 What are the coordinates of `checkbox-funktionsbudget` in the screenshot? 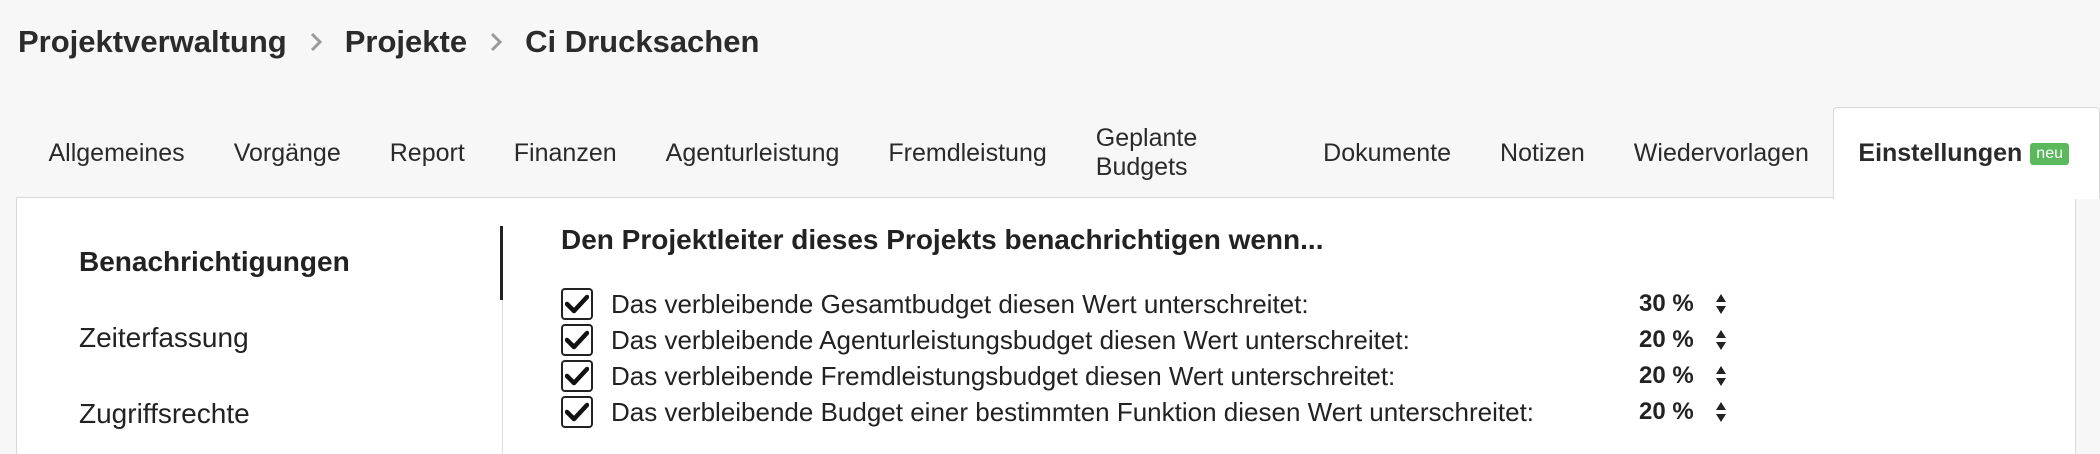 It's located at (577, 412).